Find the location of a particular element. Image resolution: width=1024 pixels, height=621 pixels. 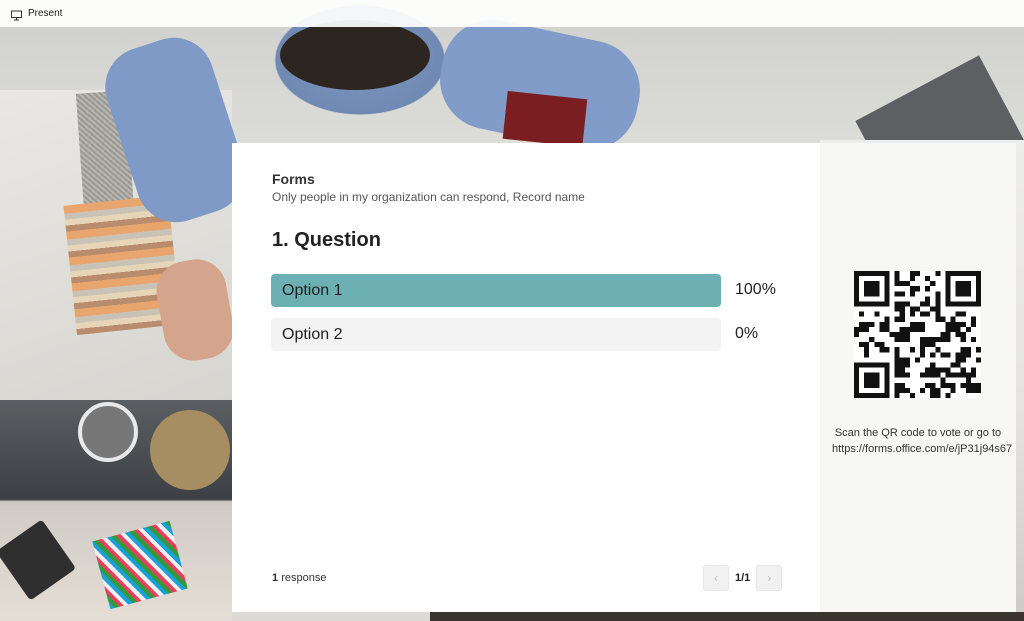

chevron-left-icon: ‹ is located at coordinates (716, 578).